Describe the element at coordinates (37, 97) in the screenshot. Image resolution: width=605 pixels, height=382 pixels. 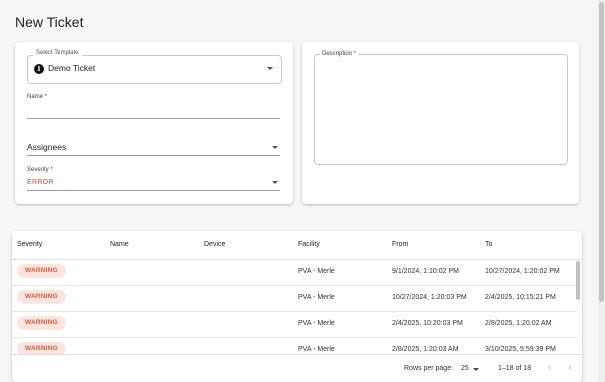
I see `name-field-label: Name *` at that location.